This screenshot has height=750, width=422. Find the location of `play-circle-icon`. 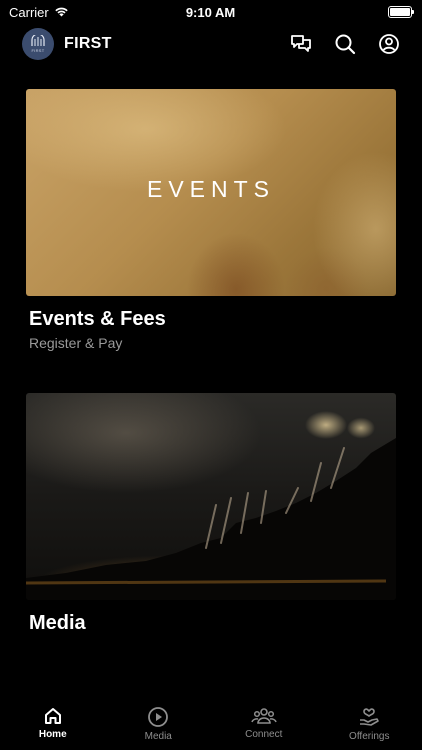

play-circle-icon is located at coordinates (158, 717).